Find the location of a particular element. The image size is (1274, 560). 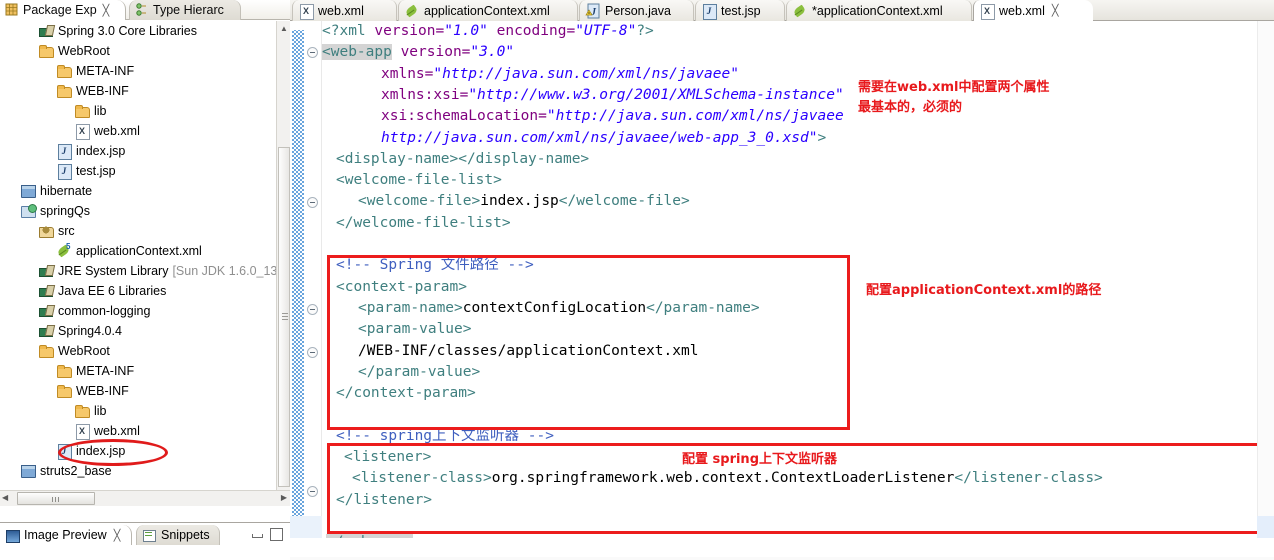

editor-tab-web-xml-1: web.xml is located at coordinates (344, 10).